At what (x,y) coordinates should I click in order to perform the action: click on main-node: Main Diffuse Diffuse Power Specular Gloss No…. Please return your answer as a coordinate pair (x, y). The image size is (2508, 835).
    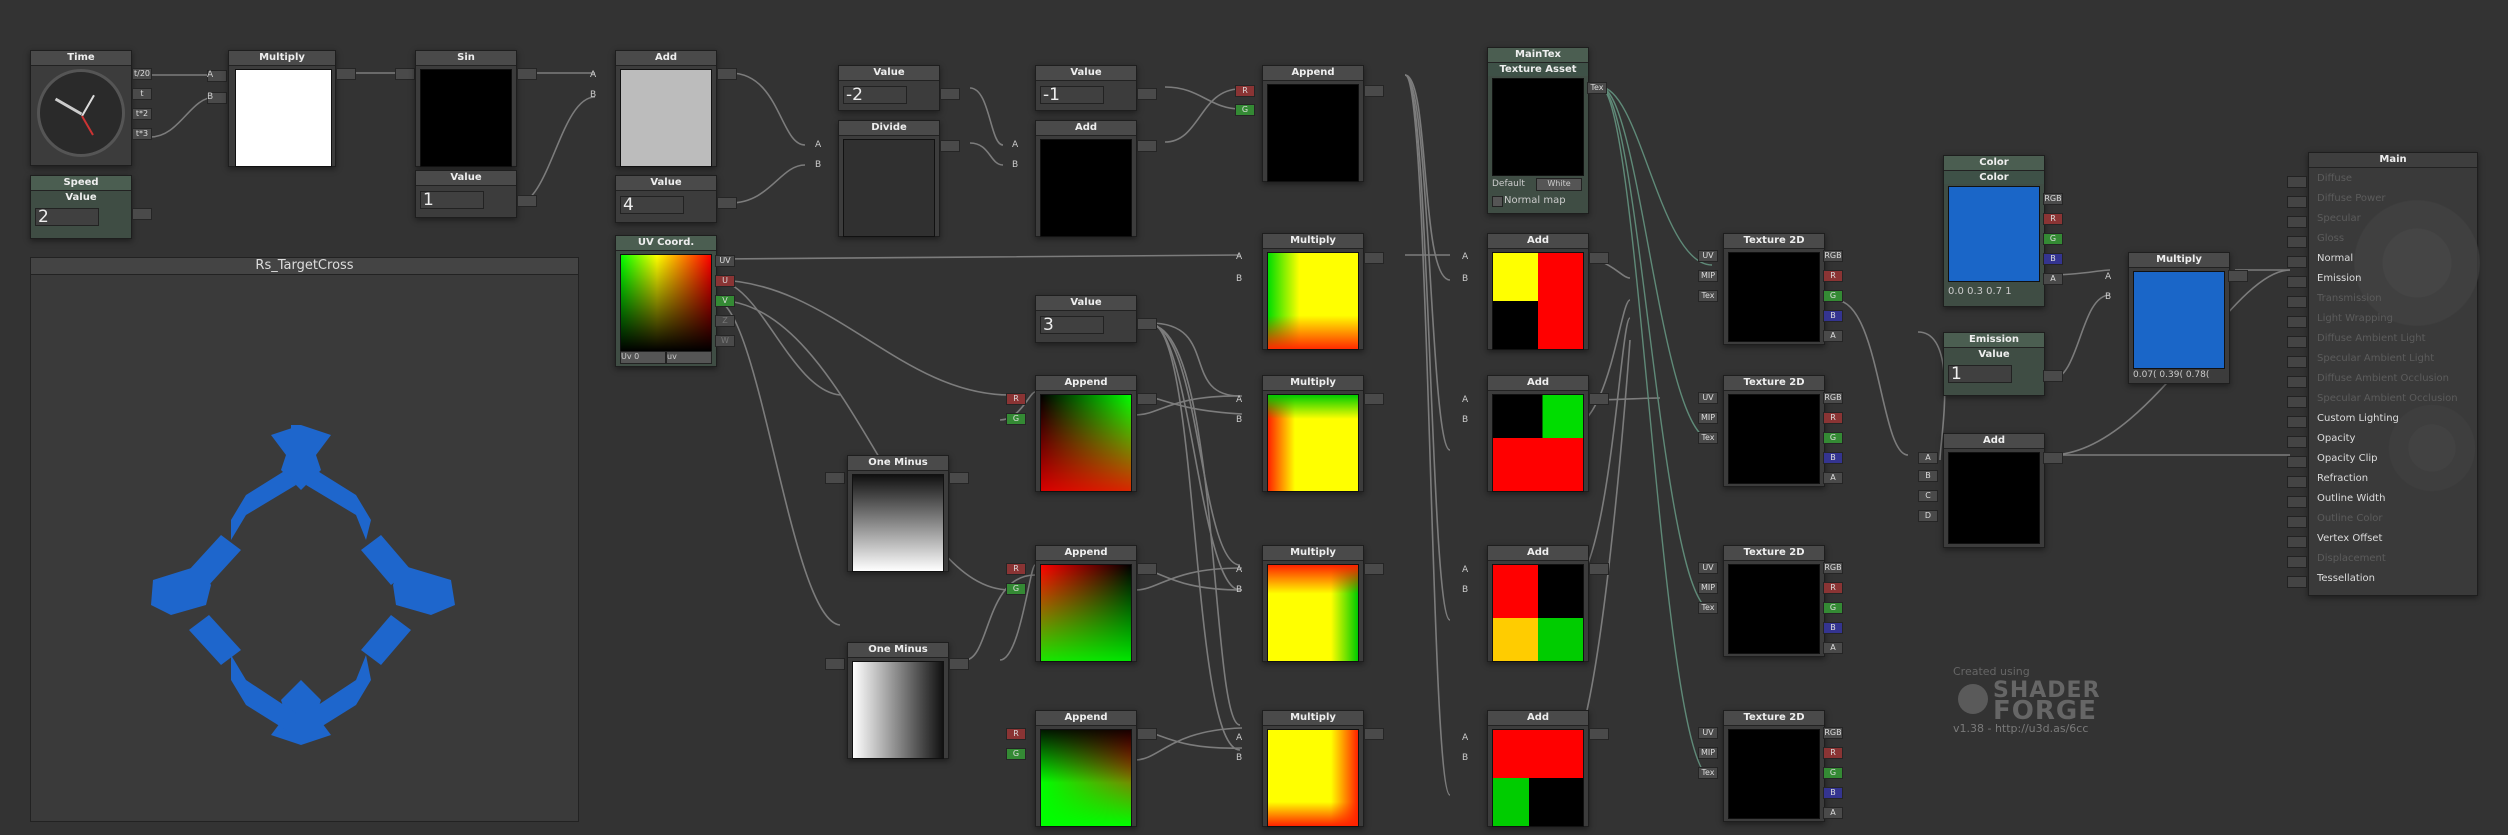
    Looking at the image, I should click on (2392, 374).